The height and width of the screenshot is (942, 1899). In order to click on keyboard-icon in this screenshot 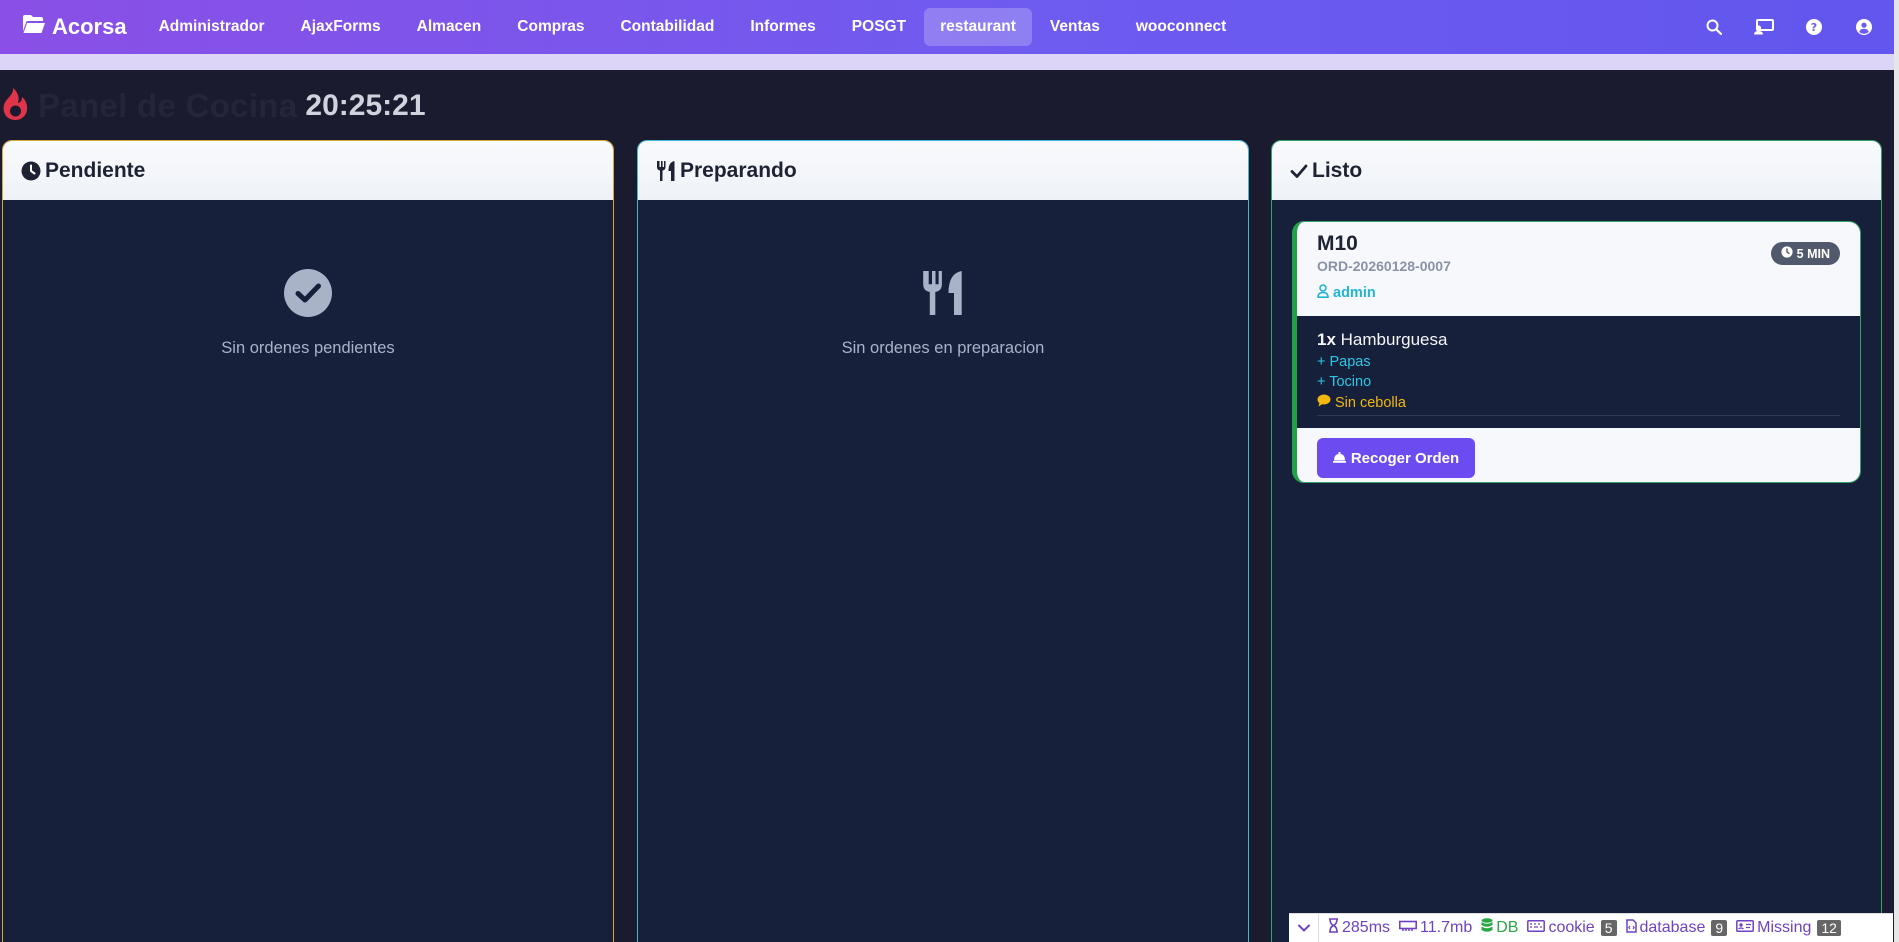, I will do `click(1536, 928)`.